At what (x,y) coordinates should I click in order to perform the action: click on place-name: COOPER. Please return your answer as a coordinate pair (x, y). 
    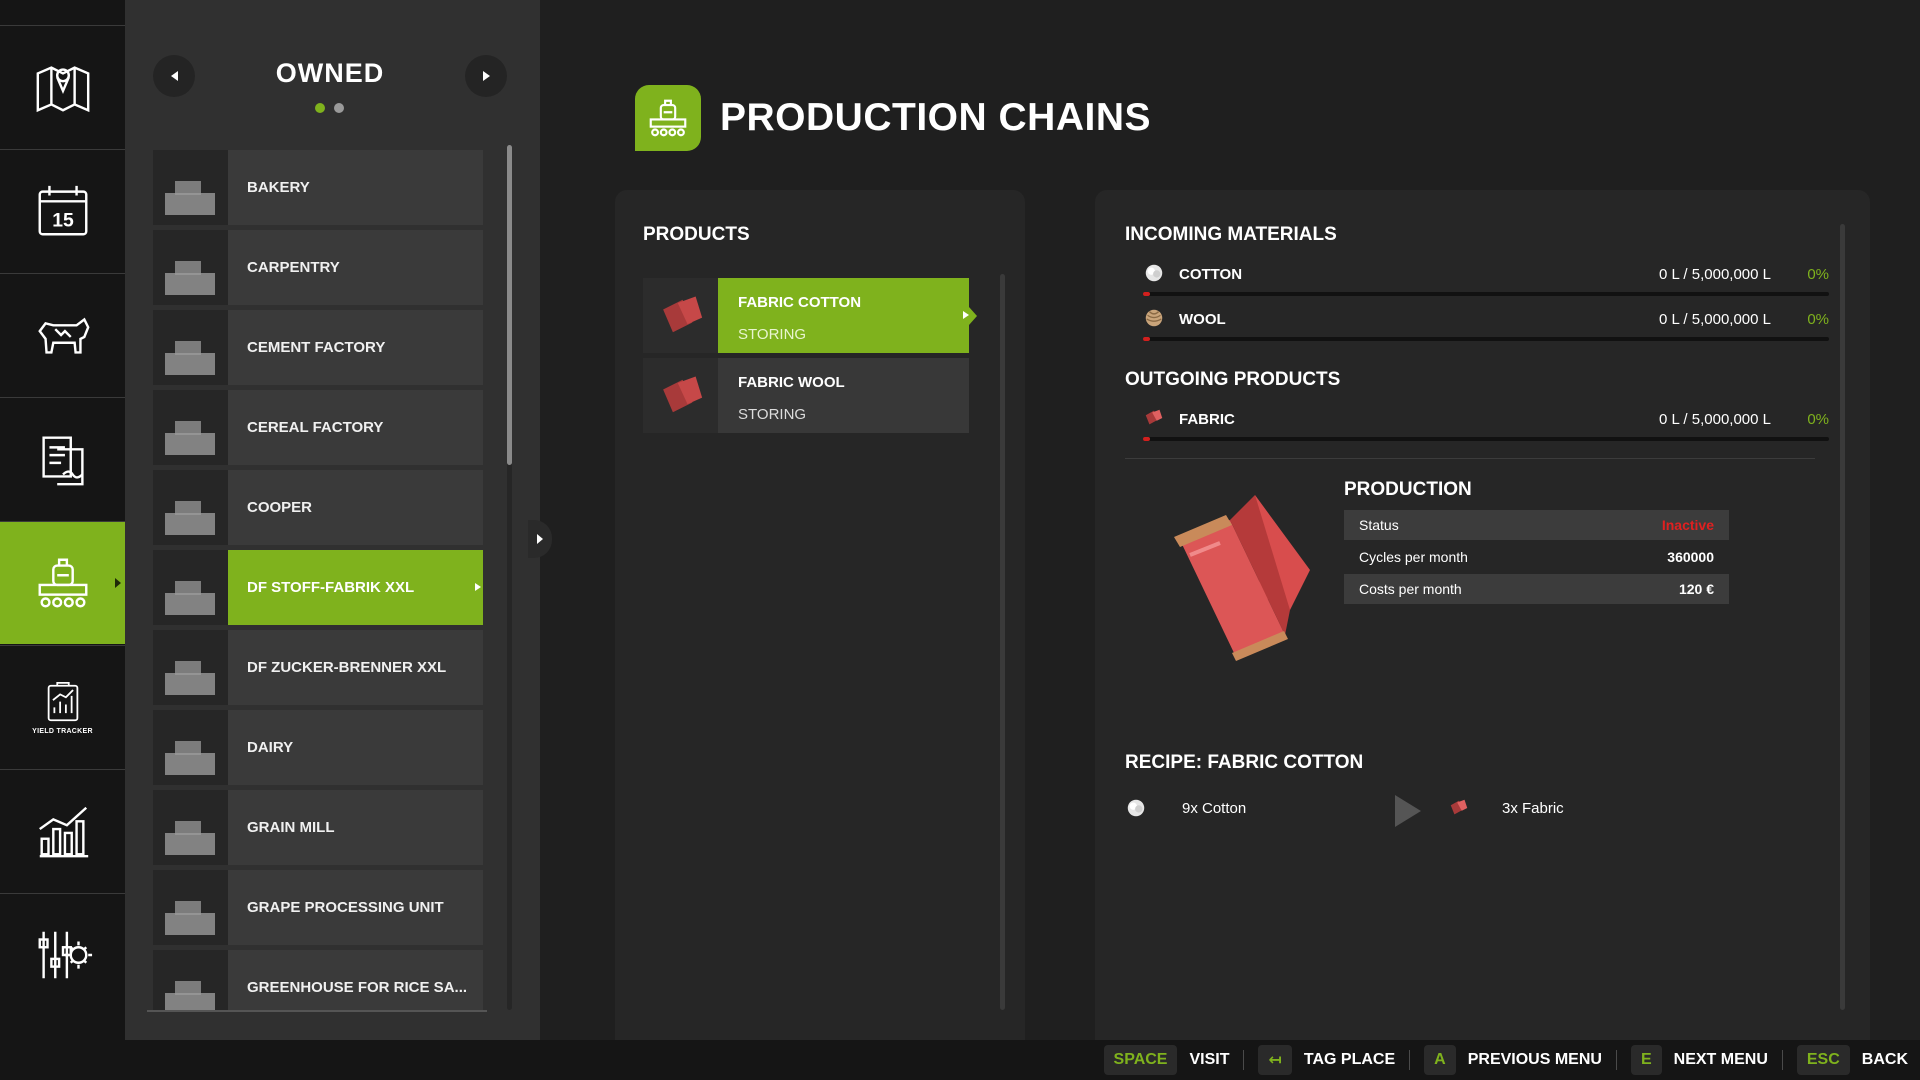
    Looking at the image, I should click on (280, 507).